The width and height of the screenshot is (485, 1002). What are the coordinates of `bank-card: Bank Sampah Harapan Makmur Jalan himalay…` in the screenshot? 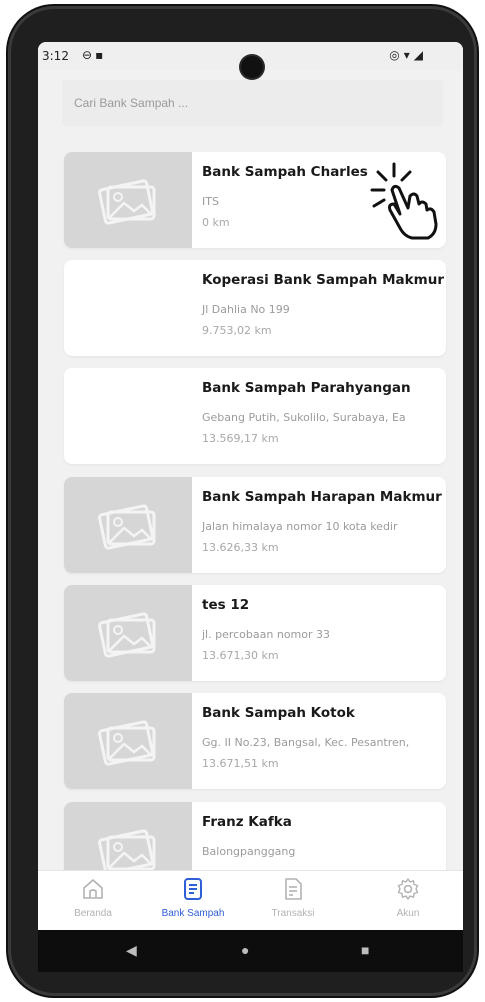 It's located at (255, 525).